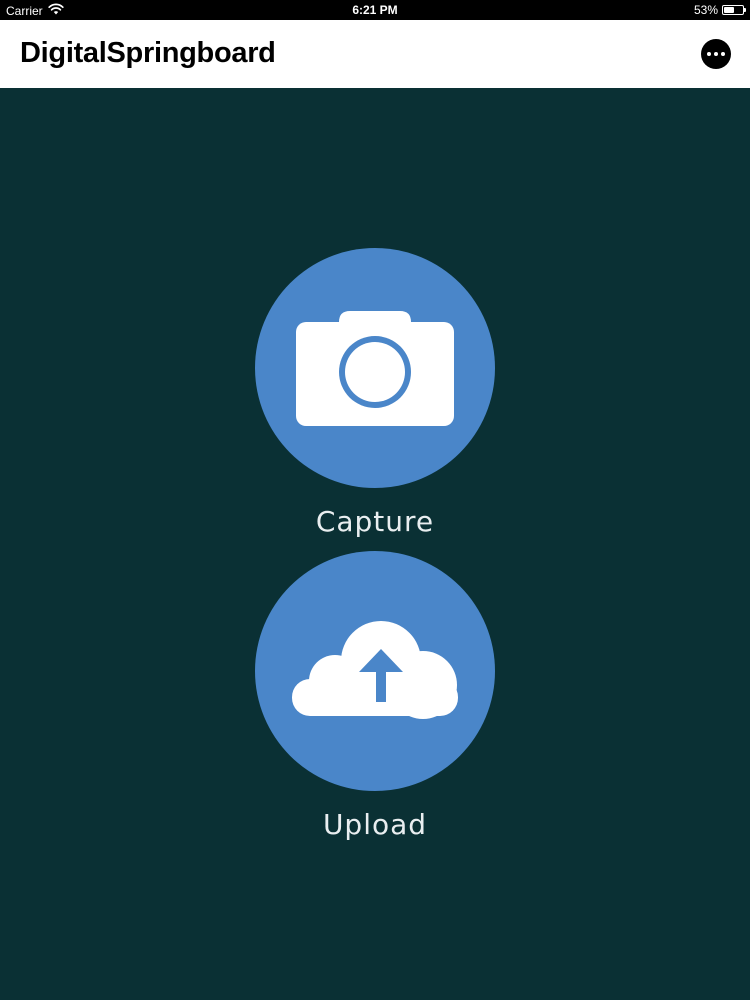 The height and width of the screenshot is (1000, 750). I want to click on upload-action: Upload, so click(375, 696).